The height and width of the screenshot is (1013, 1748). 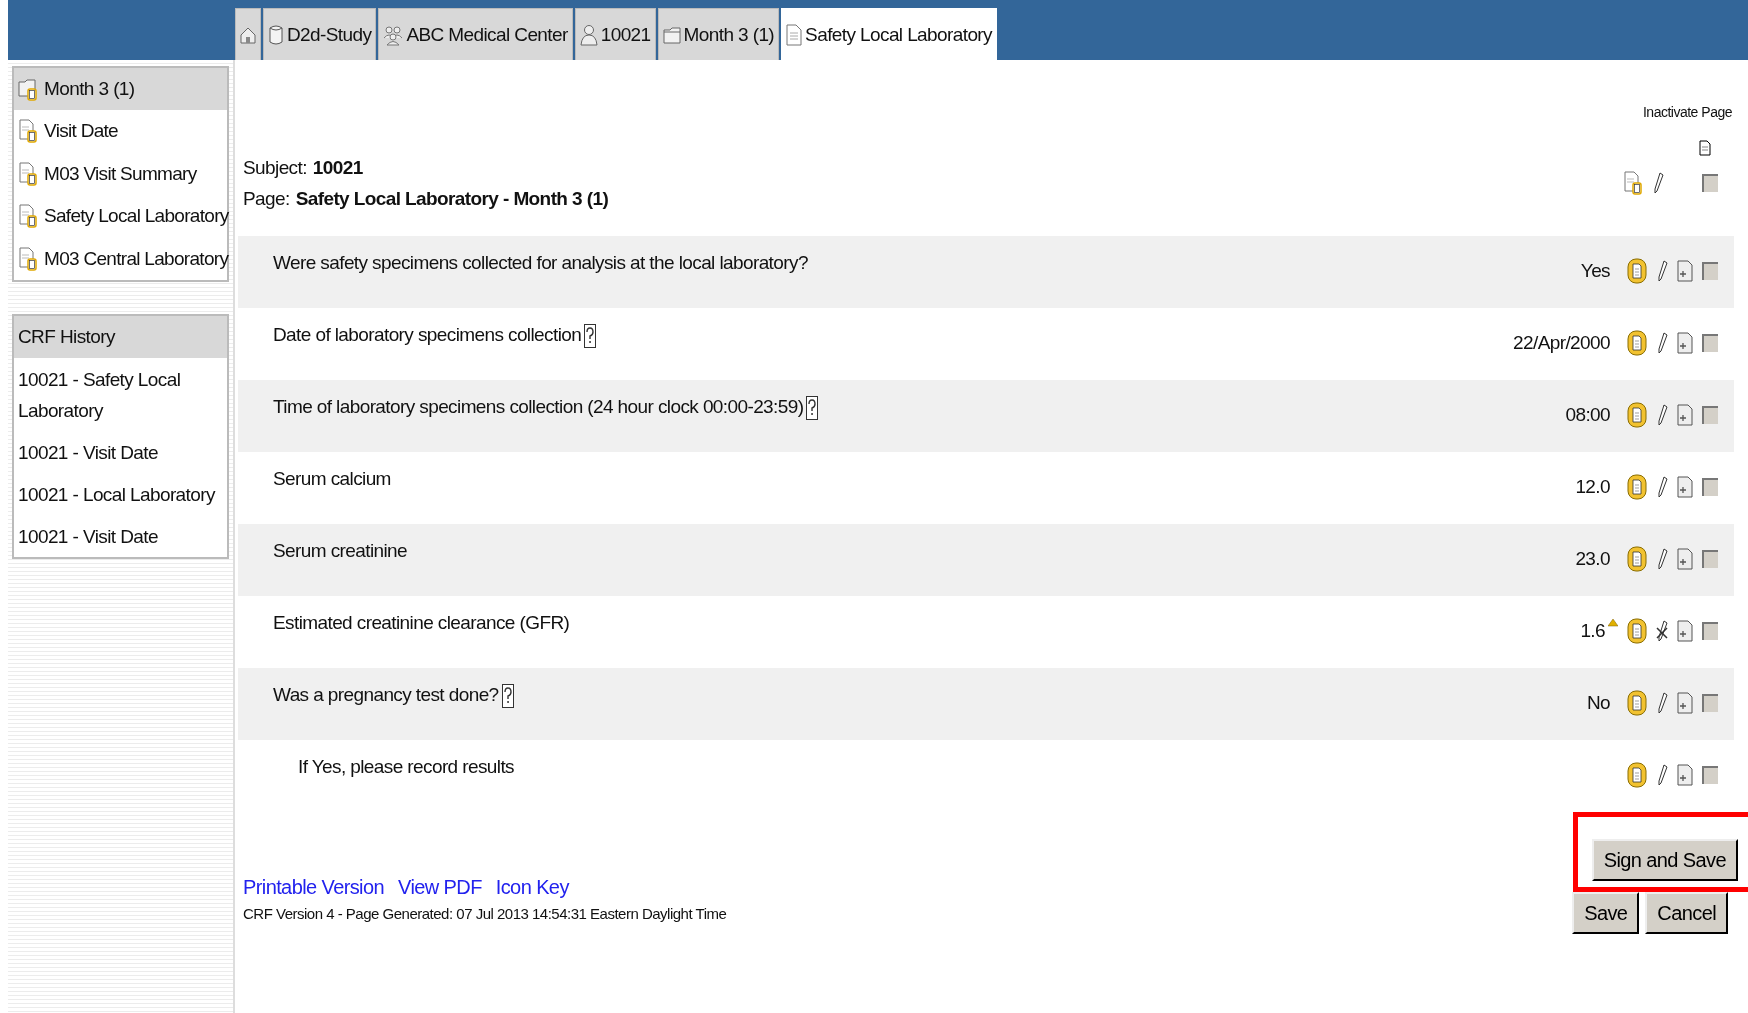 I want to click on page-label: Page:, so click(x=266, y=198).